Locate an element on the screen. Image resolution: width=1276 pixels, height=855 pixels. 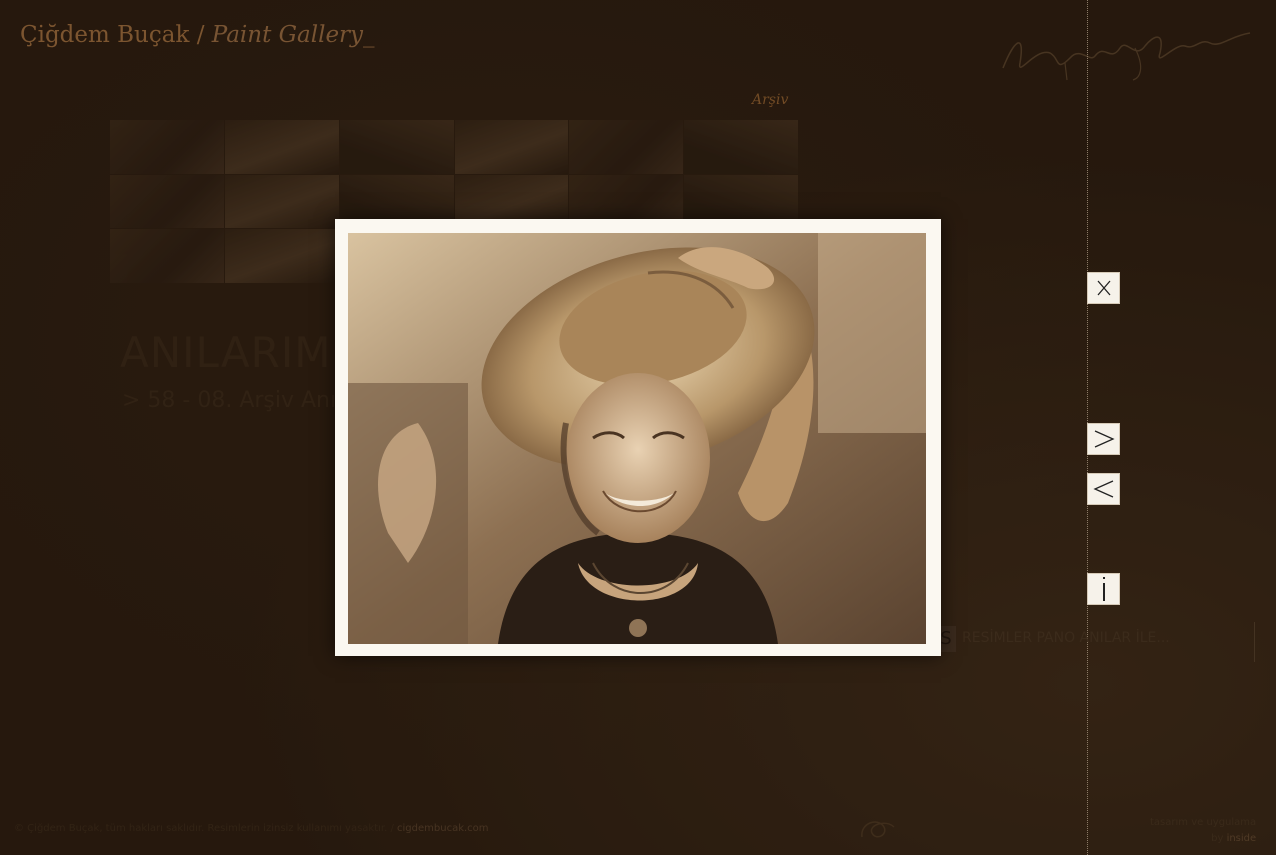
close-button is located at coordinates (1103, 288).